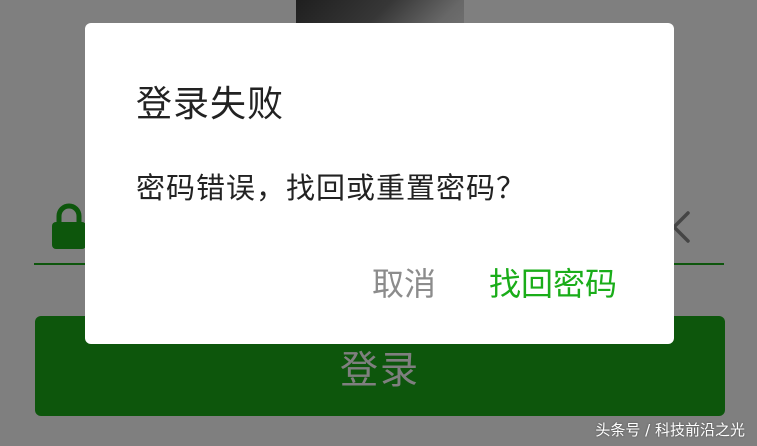  I want to click on dialog-message: 密码错误，找回或重置密码？, so click(331, 188).